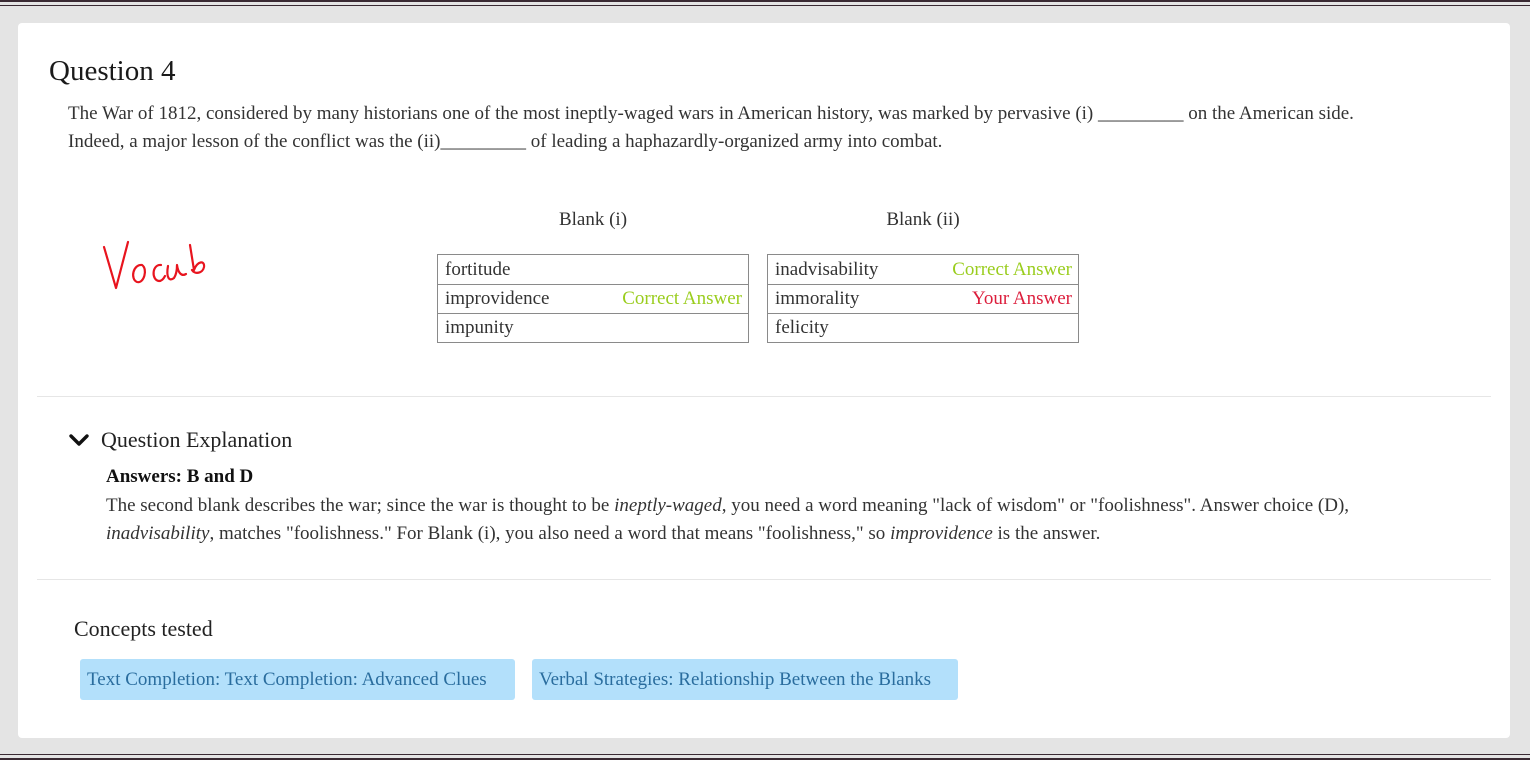 The image size is (1530, 760). What do you see at coordinates (923, 327) in the screenshot?
I see `blank-2-option-felicity: felicity` at bounding box center [923, 327].